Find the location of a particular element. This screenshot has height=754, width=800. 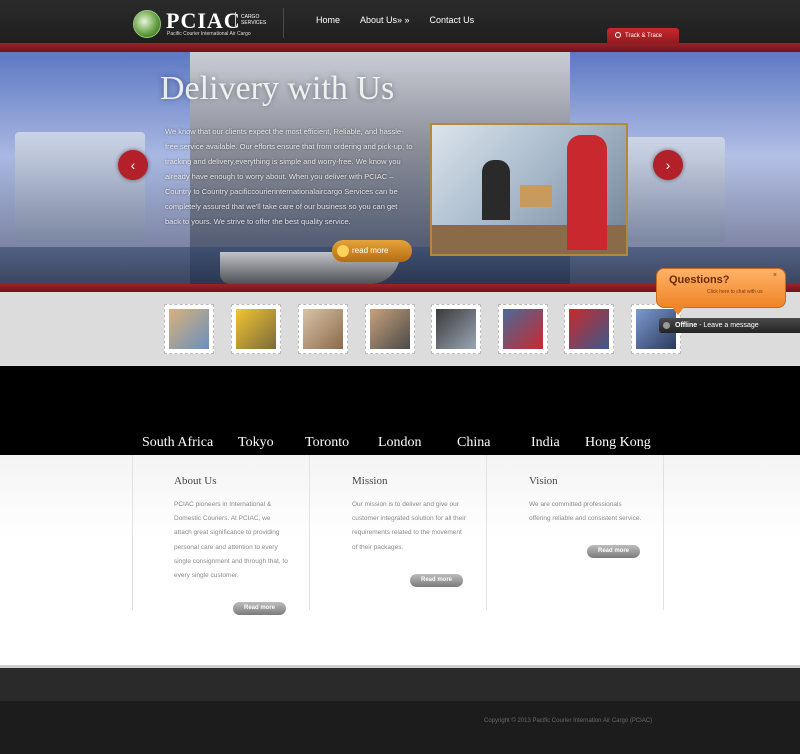

vision-title: Vision is located at coordinates (543, 481).